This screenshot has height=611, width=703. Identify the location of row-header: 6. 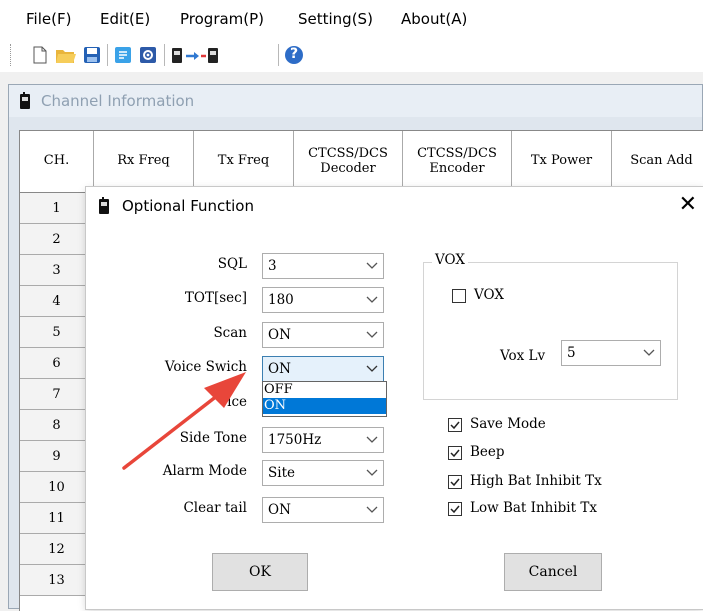
(57, 363).